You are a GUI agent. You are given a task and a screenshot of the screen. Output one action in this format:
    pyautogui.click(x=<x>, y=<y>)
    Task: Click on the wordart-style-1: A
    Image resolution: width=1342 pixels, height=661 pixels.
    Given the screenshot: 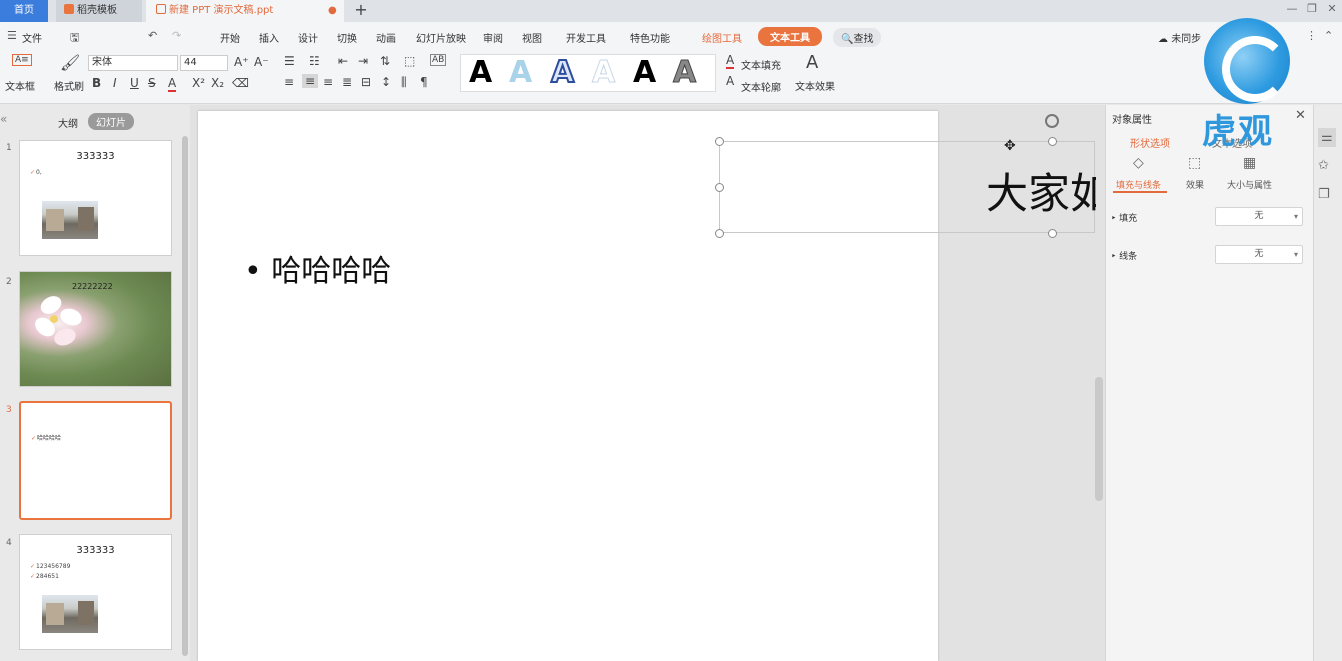 What is the action you would take?
    pyautogui.click(x=480, y=73)
    